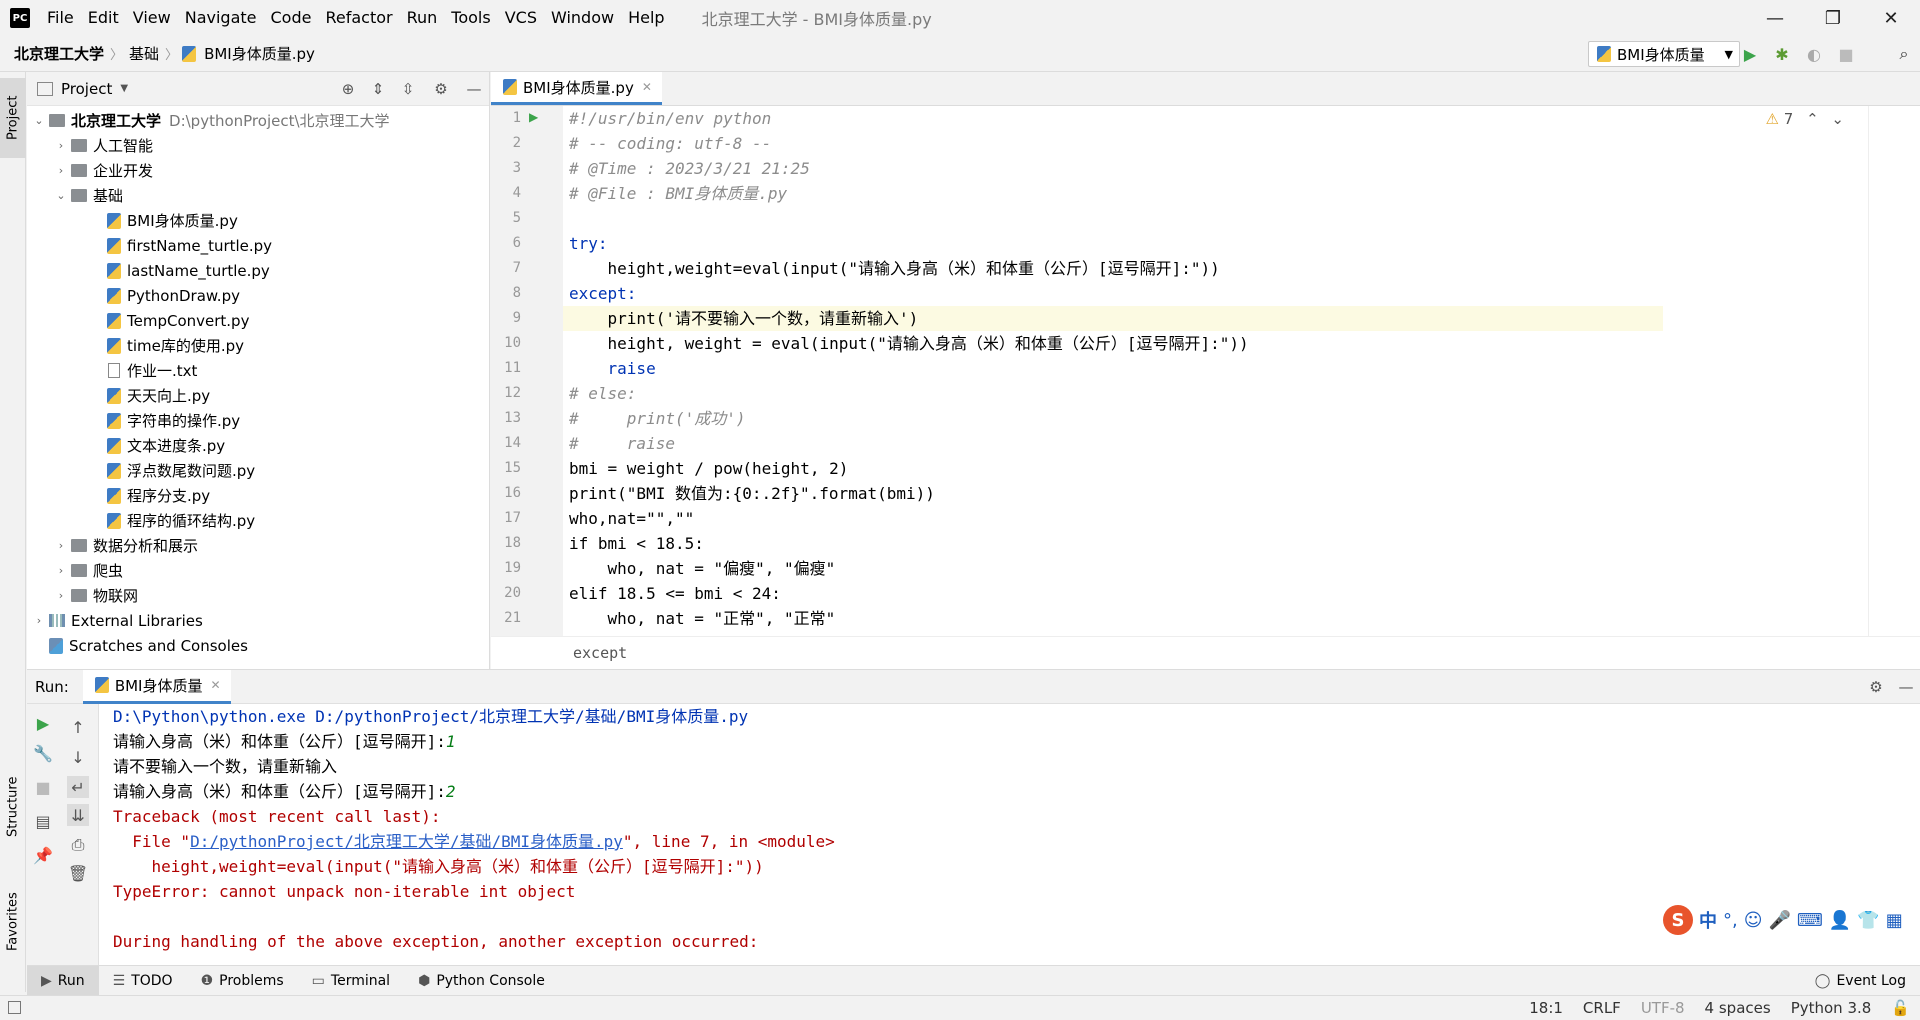 The width and height of the screenshot is (1920, 1020). I want to click on close-button: ✕, so click(1891, 18).